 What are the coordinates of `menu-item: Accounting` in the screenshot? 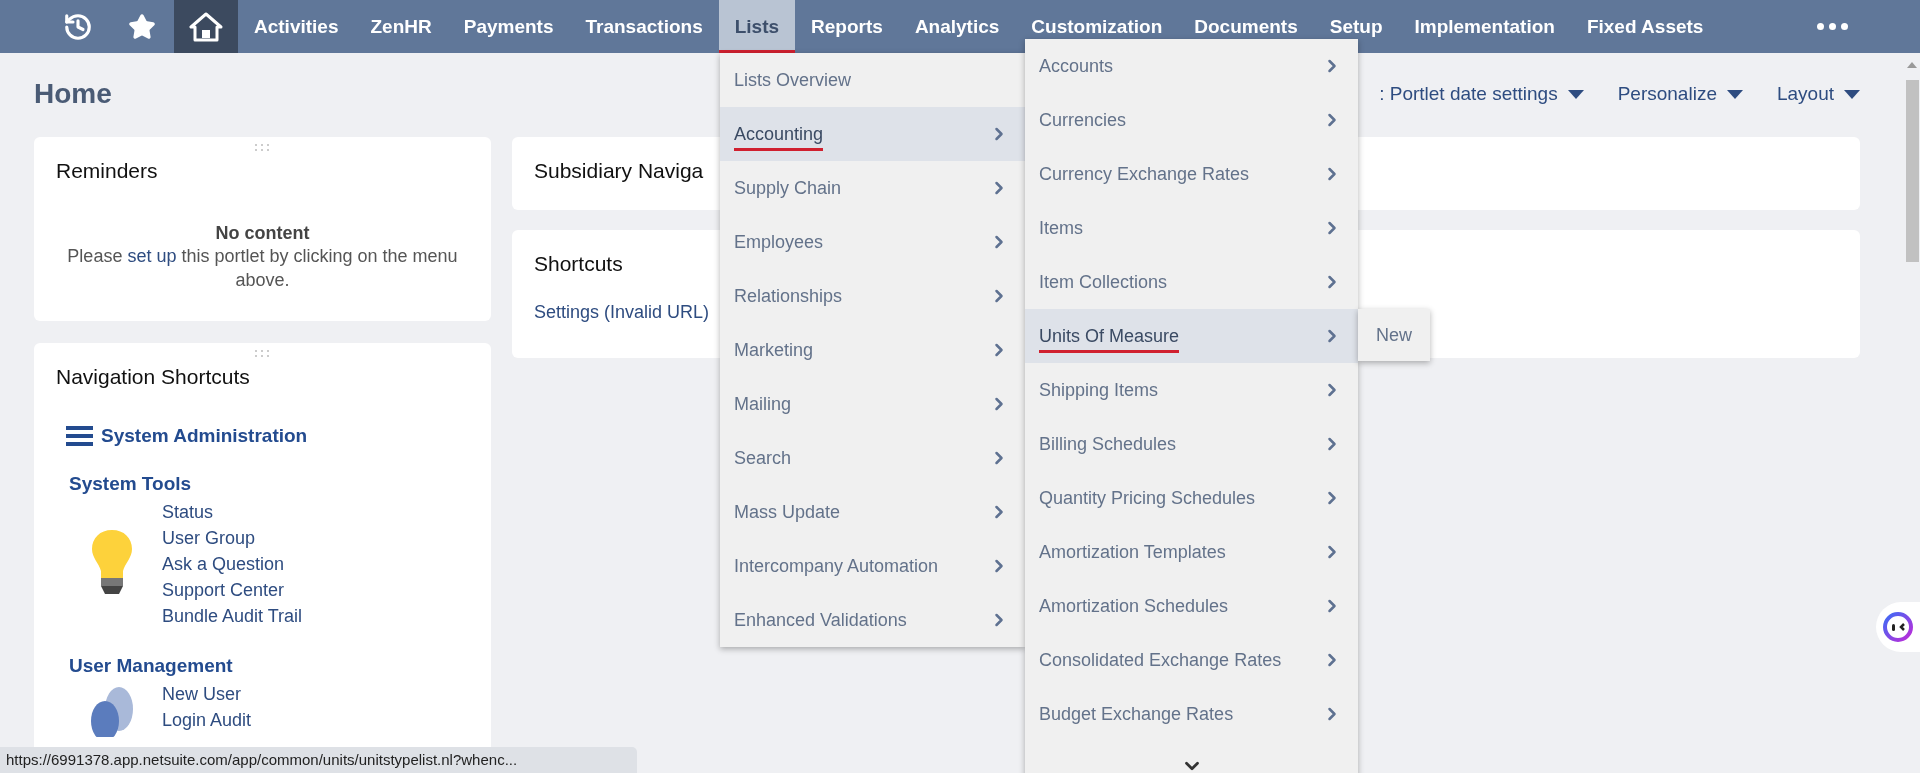 It's located at (872, 134).